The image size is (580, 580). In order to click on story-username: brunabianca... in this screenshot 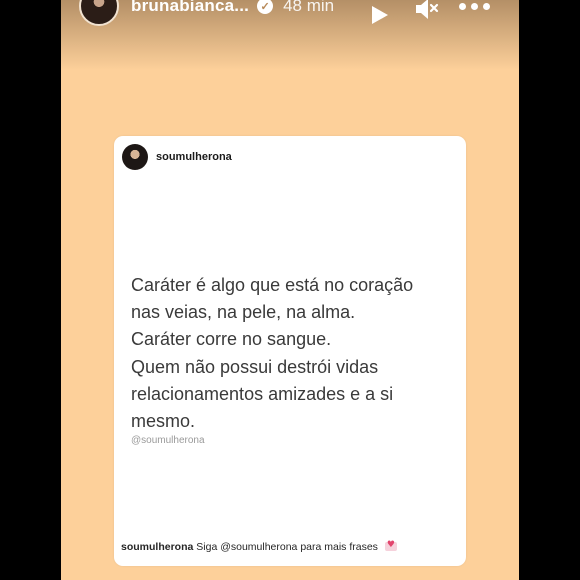, I will do `click(190, 8)`.